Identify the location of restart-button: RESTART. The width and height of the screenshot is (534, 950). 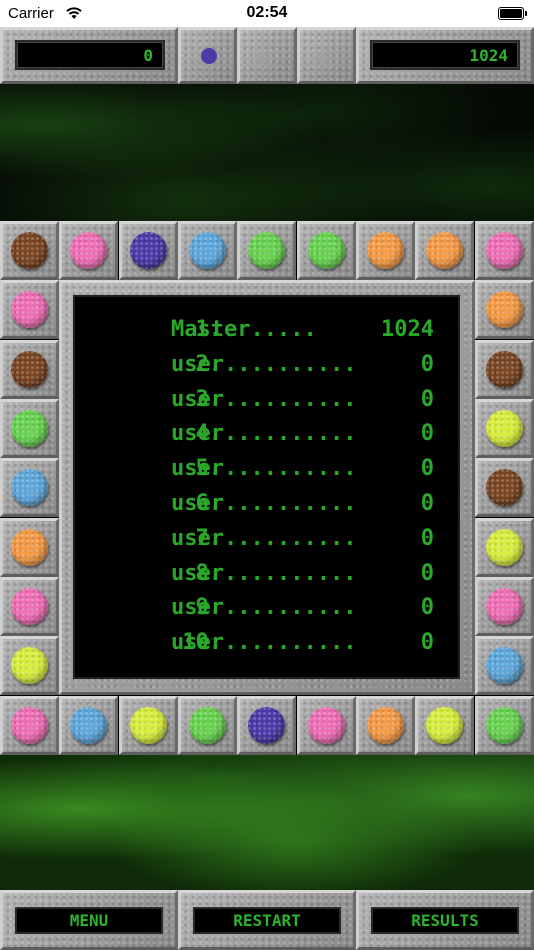
(267, 920).